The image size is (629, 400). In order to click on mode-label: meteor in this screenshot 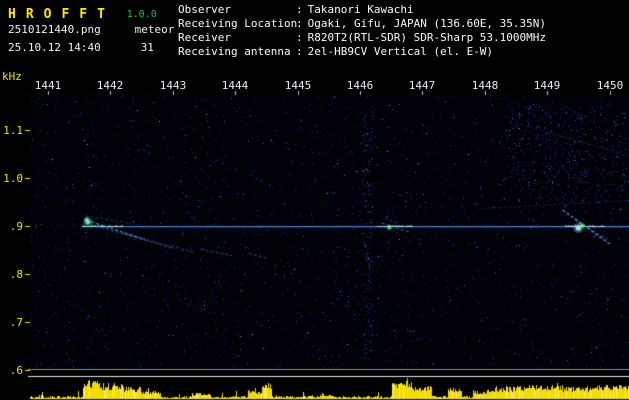, I will do `click(154, 29)`.